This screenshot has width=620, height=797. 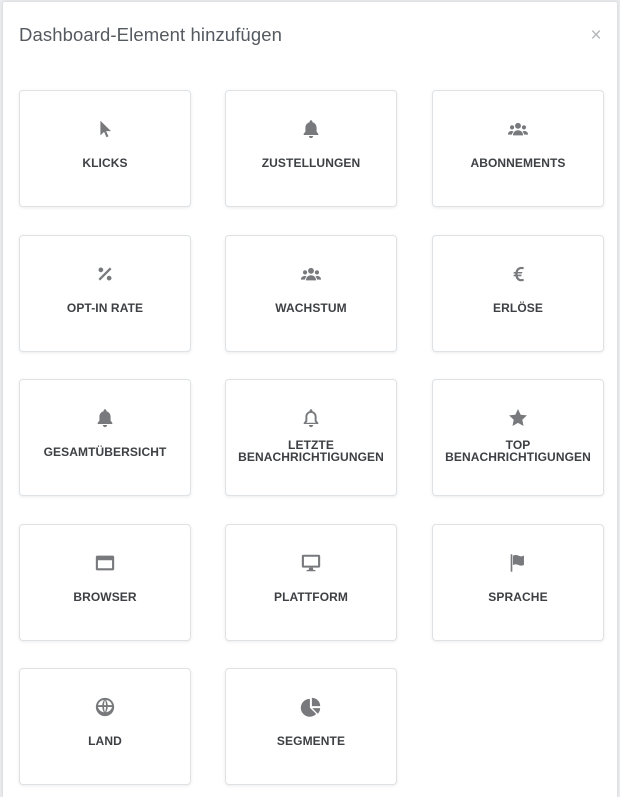 I want to click on card-label: GESAMTÜBERSICHT, so click(x=105, y=452).